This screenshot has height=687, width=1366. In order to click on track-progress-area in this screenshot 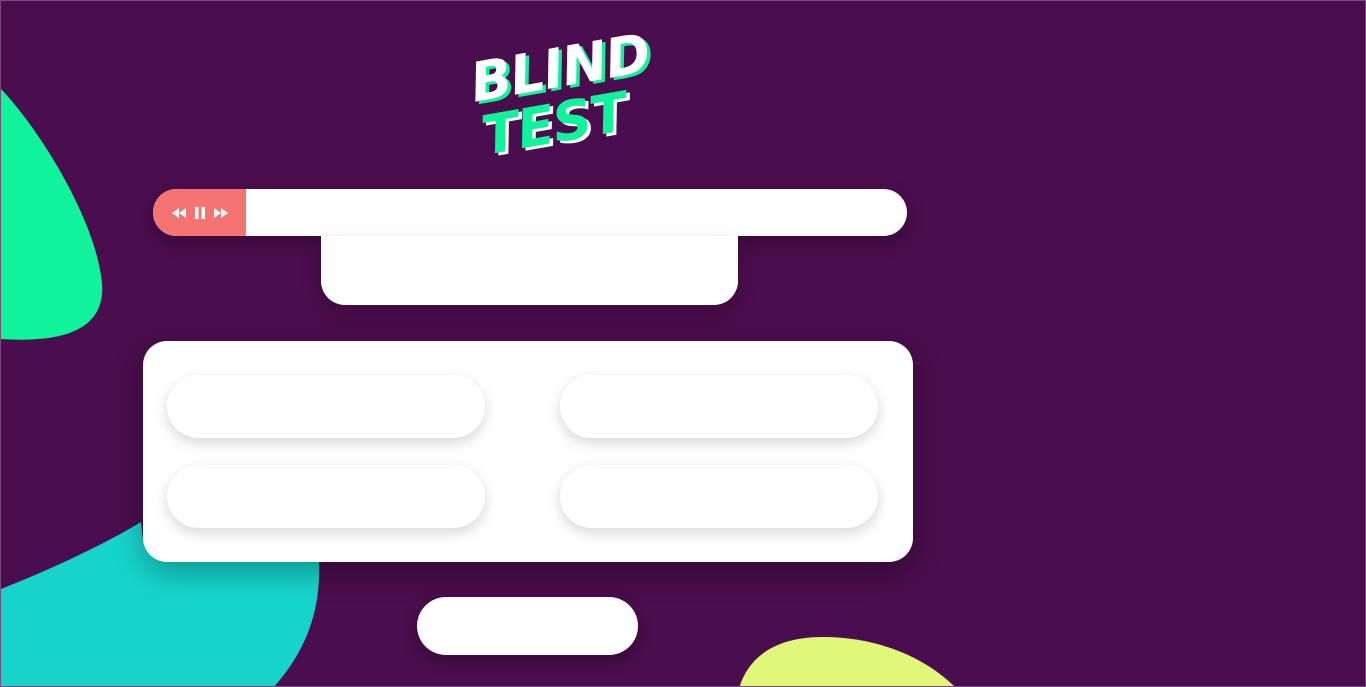, I will do `click(576, 212)`.